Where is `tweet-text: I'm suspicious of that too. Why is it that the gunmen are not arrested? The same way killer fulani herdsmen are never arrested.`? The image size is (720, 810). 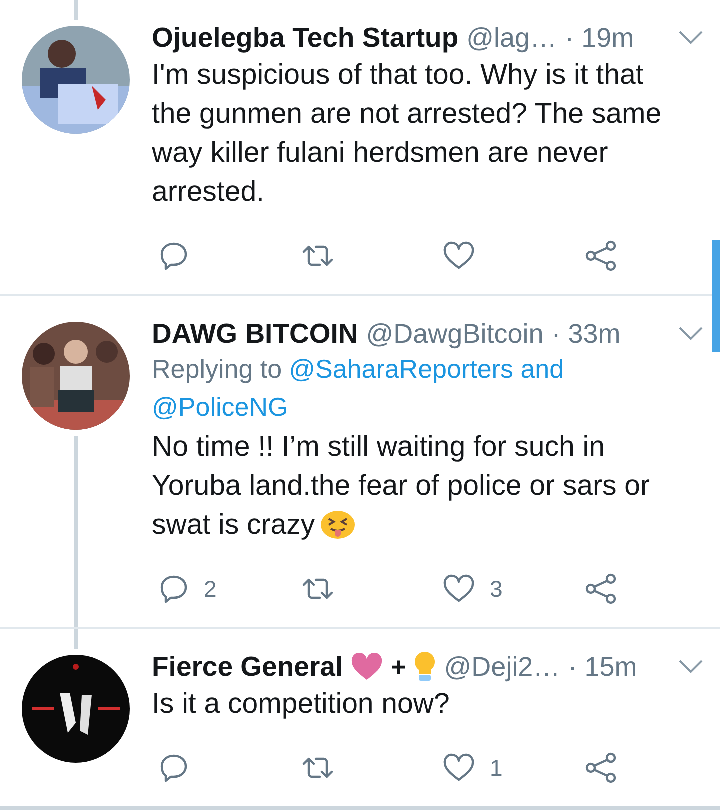 tweet-text: I'm suspicious of that too. Why is it that the gunmen are not arrested? The same way killer fulani herdsmen are never arrested. is located at coordinates (407, 133).